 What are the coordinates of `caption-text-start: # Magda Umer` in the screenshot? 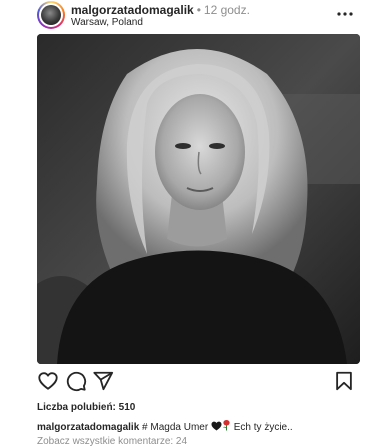 It's located at (175, 427).